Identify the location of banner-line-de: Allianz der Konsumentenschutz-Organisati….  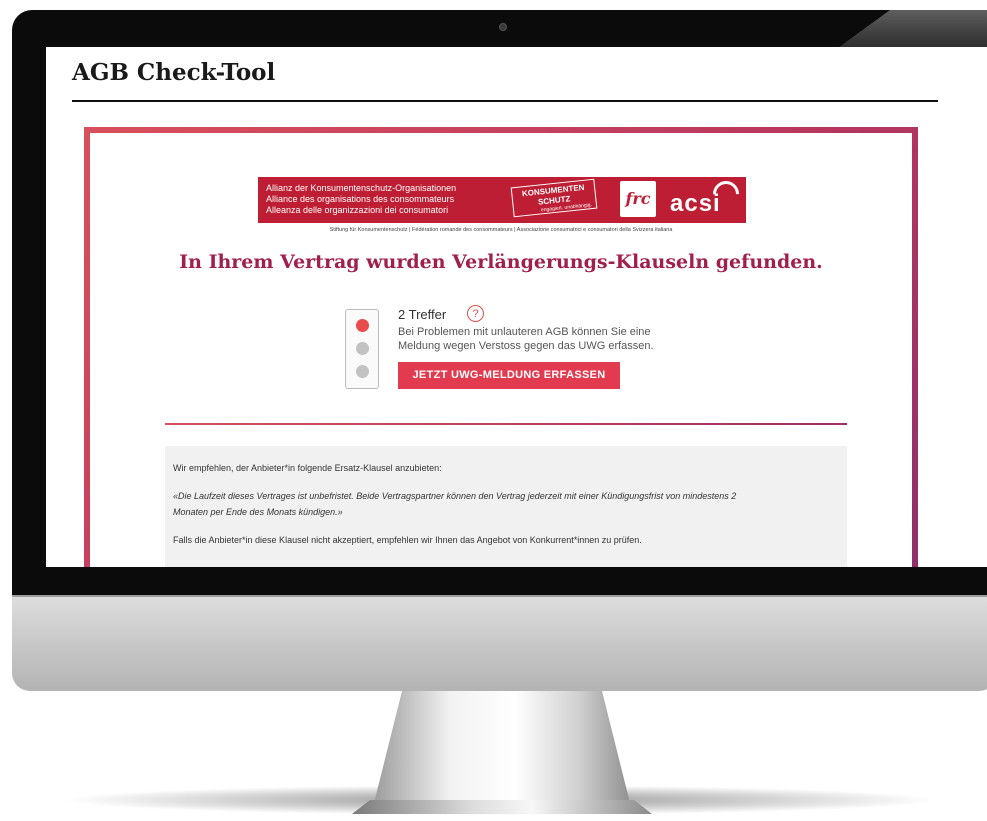
(361, 188).